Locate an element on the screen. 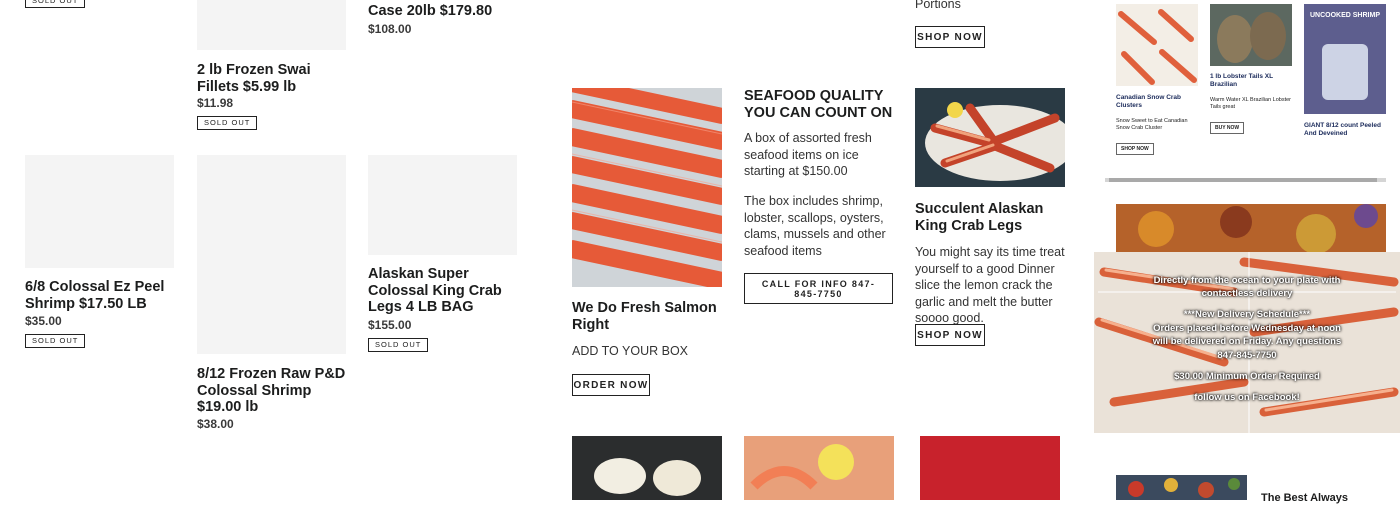 The height and width of the screenshot is (507, 1400). lobster-tails-image is located at coordinates (1251, 35).